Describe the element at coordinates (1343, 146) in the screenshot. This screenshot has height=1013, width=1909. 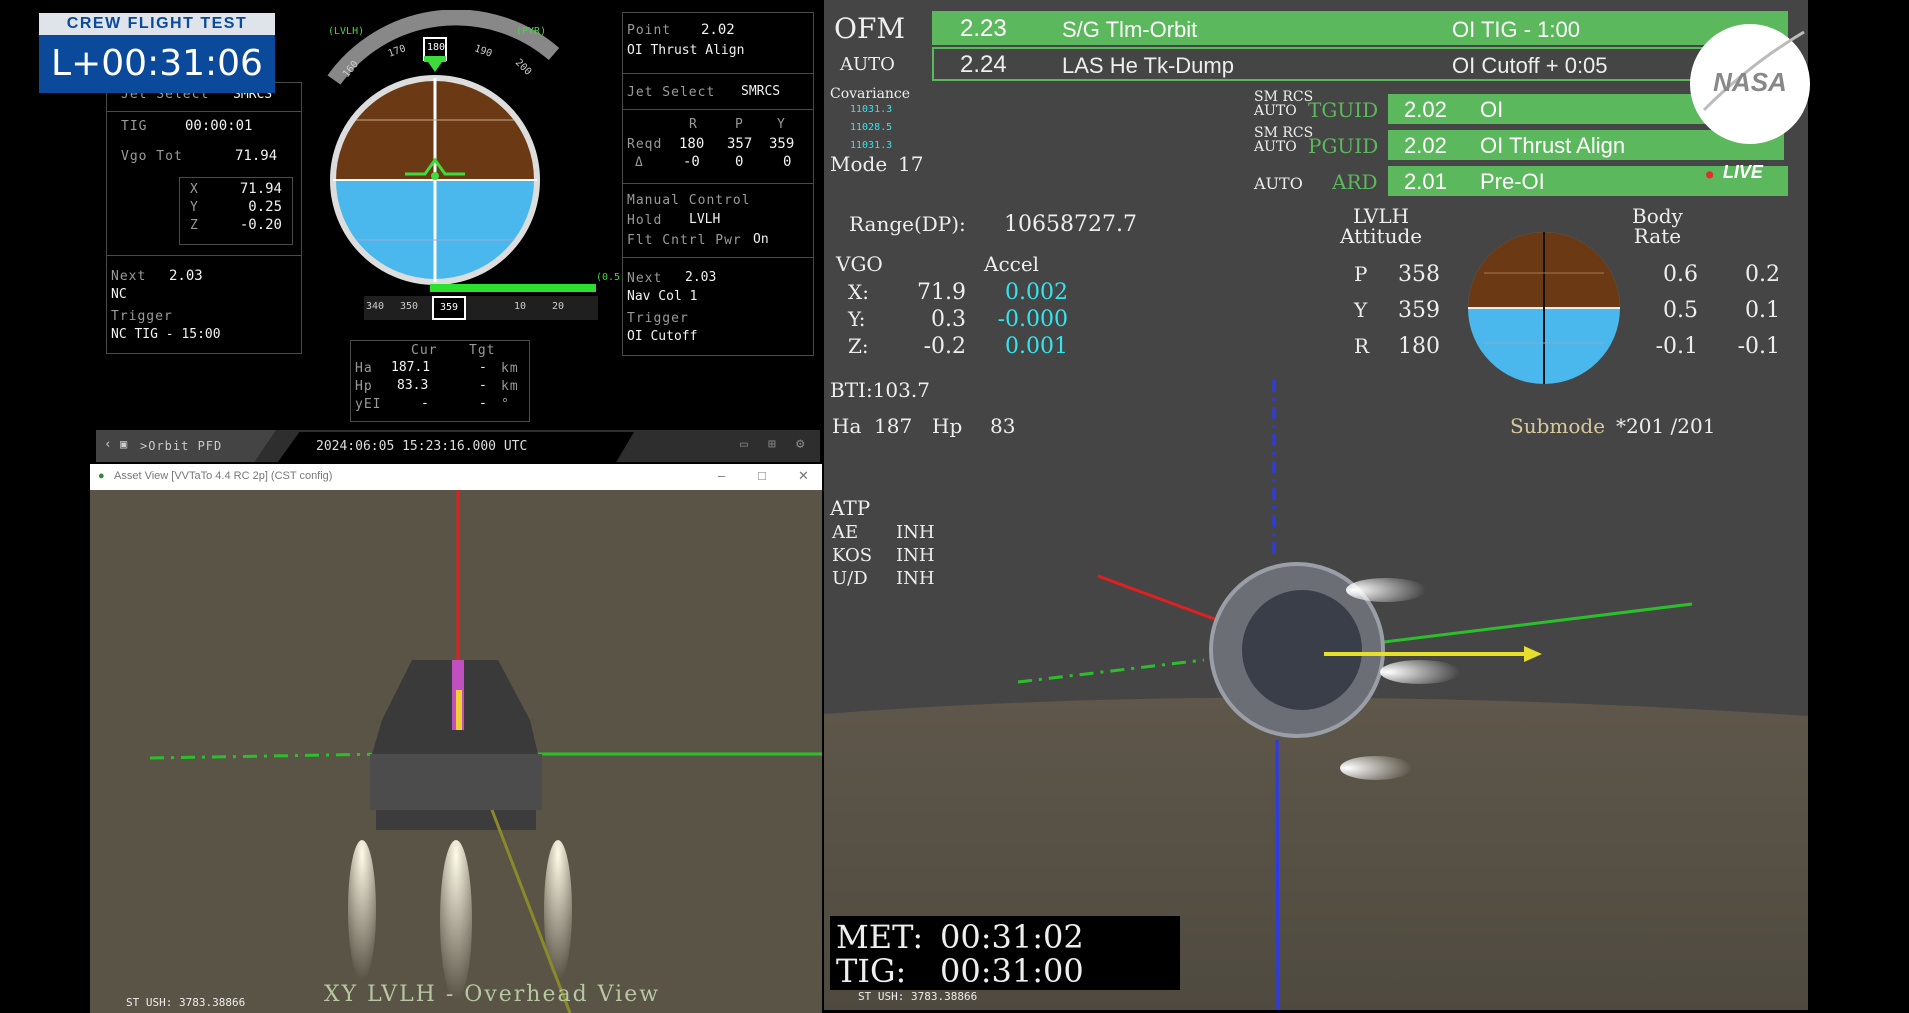
I see `pguid-label: PGUID` at that location.